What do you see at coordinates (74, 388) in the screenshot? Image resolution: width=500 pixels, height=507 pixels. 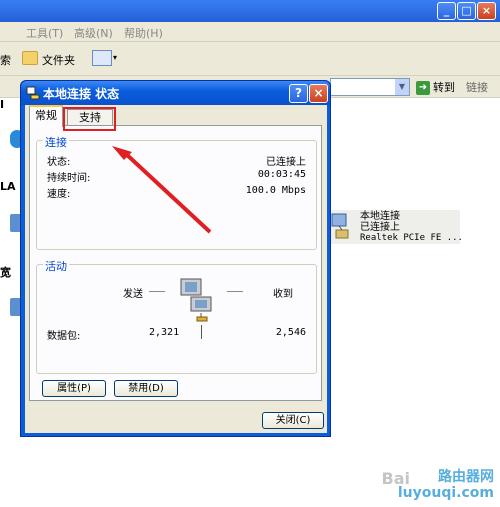 I see `properties-button: 属性(P)` at bounding box center [74, 388].